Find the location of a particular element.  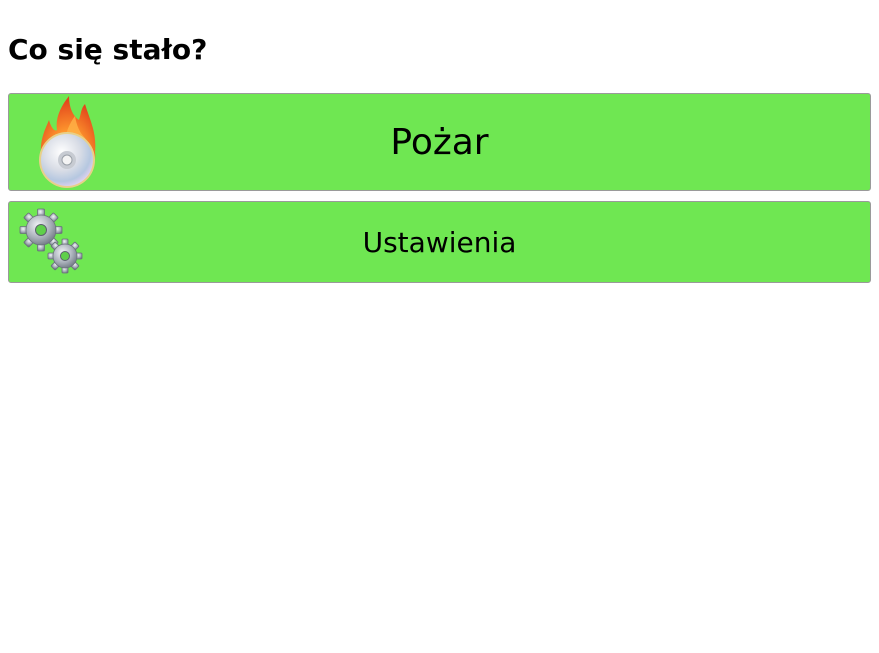

gears-icon is located at coordinates (51, 241).